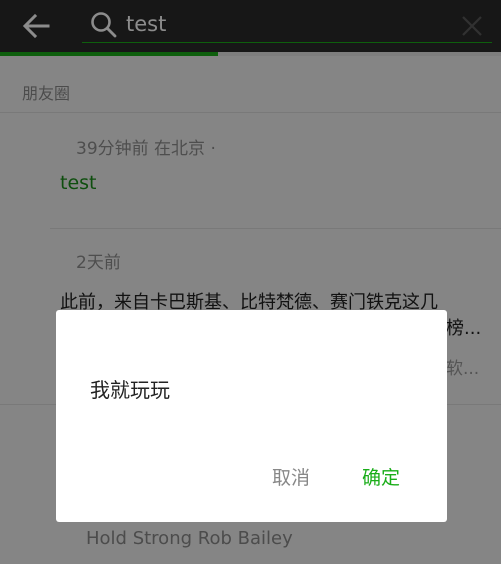 This screenshot has height=564, width=501. What do you see at coordinates (130, 390) in the screenshot?
I see `dialog-message: 我就玩玩` at bounding box center [130, 390].